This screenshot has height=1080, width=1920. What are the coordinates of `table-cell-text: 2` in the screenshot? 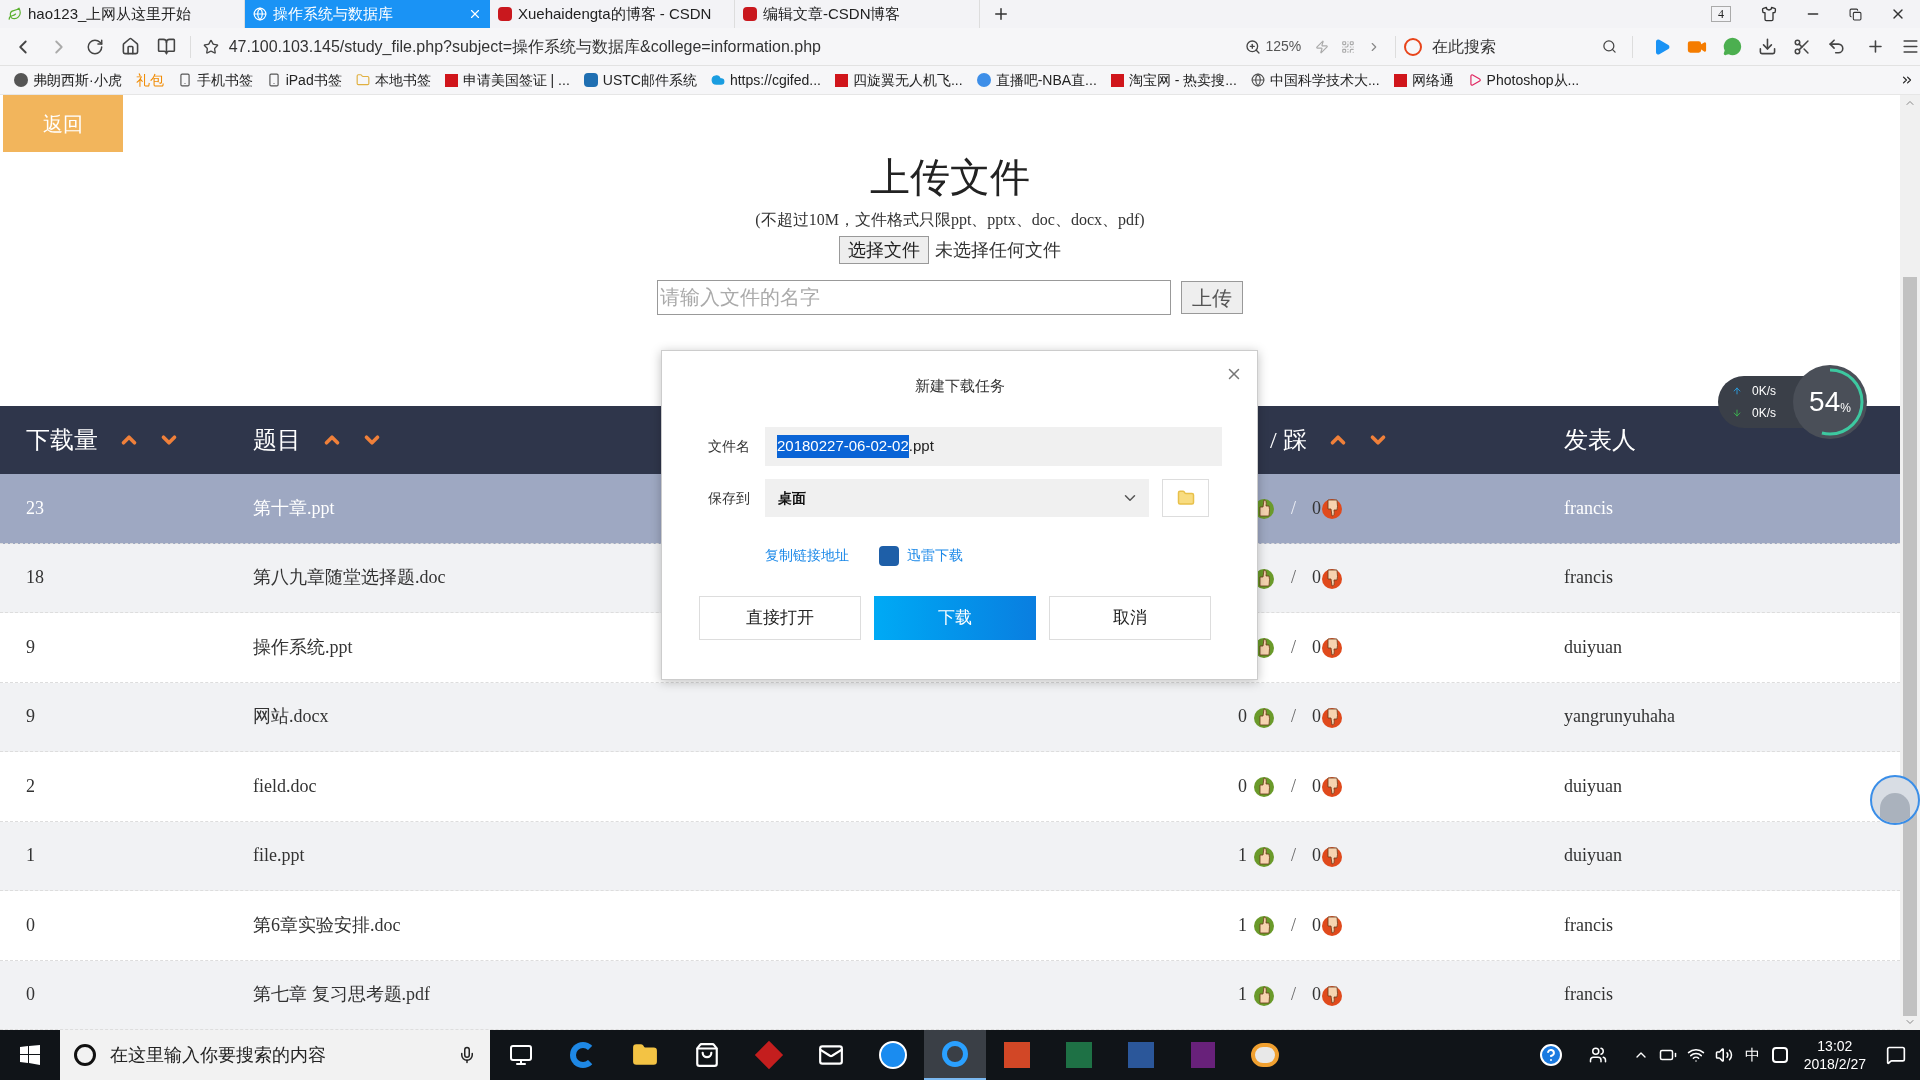 It's located at (30, 786).